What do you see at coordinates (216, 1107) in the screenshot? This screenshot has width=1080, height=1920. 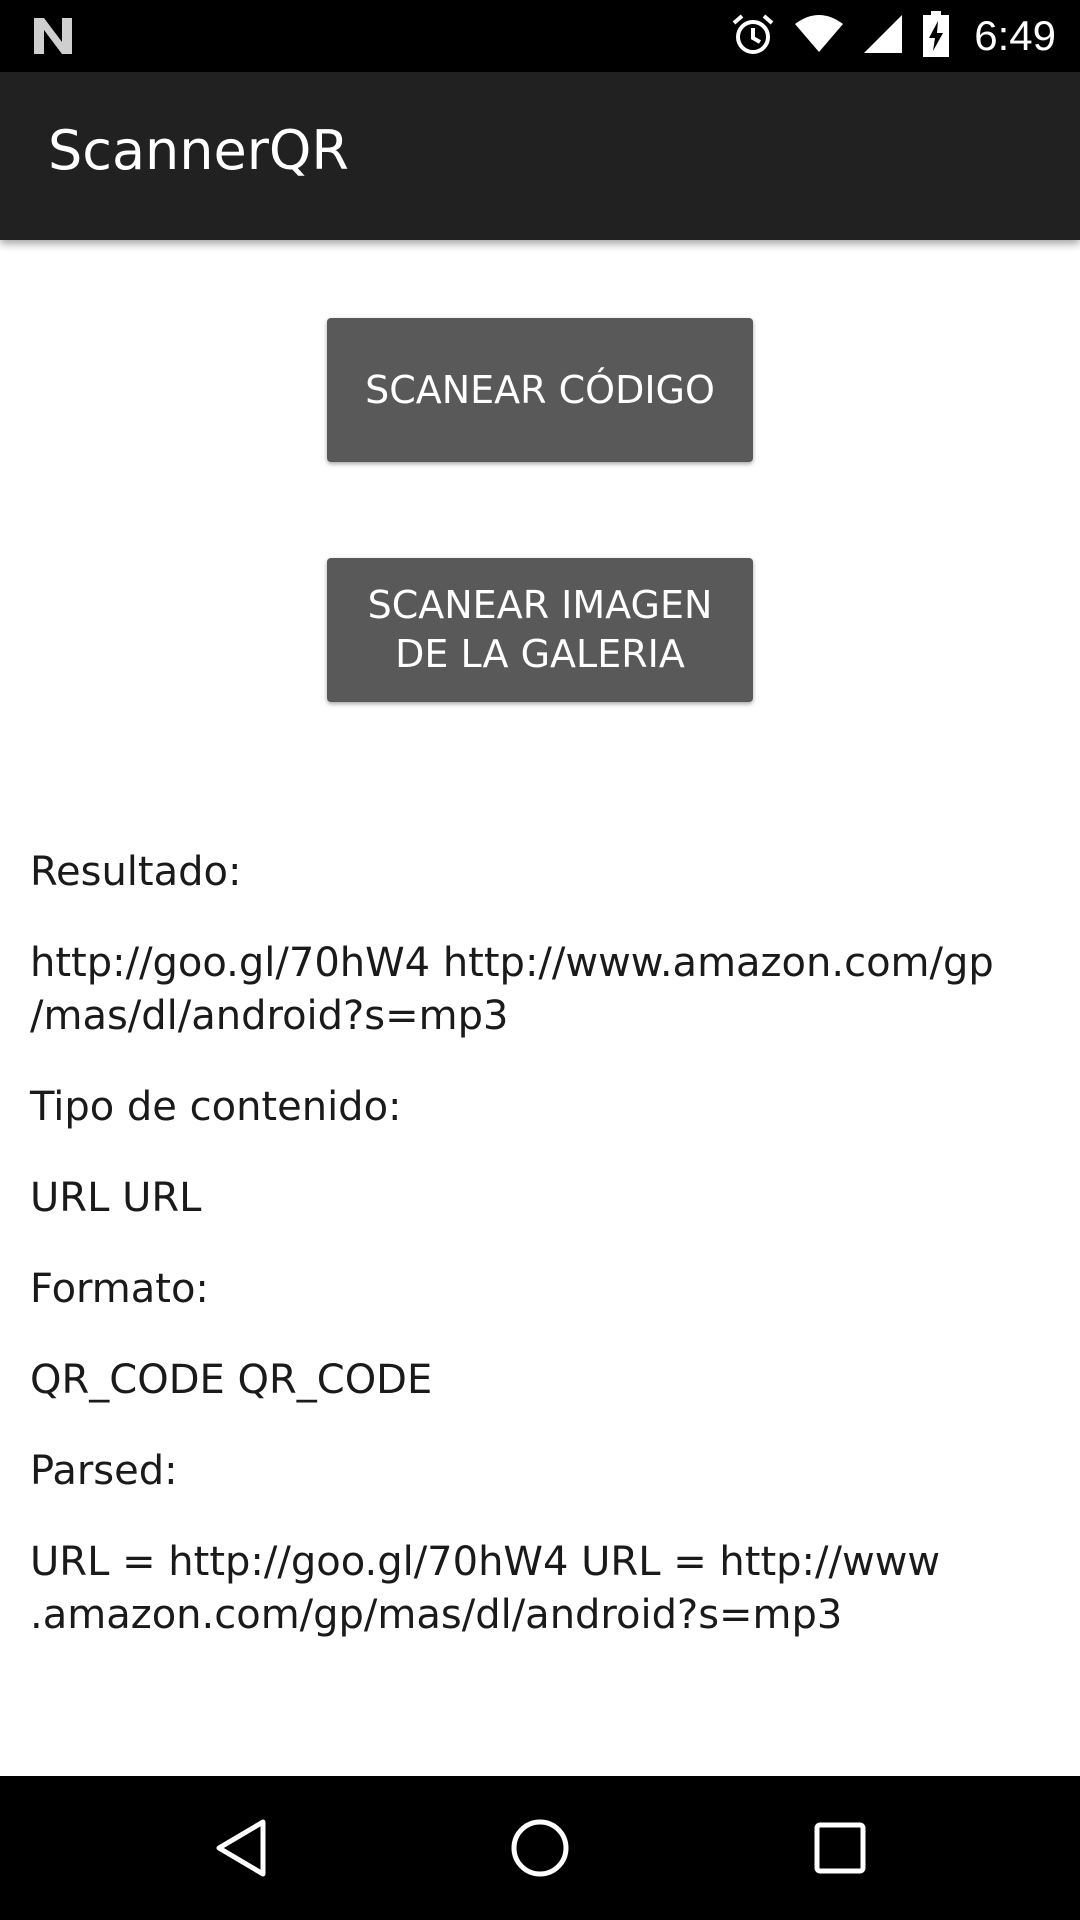 I see `content-type-label: Tipo de contenido:` at bounding box center [216, 1107].